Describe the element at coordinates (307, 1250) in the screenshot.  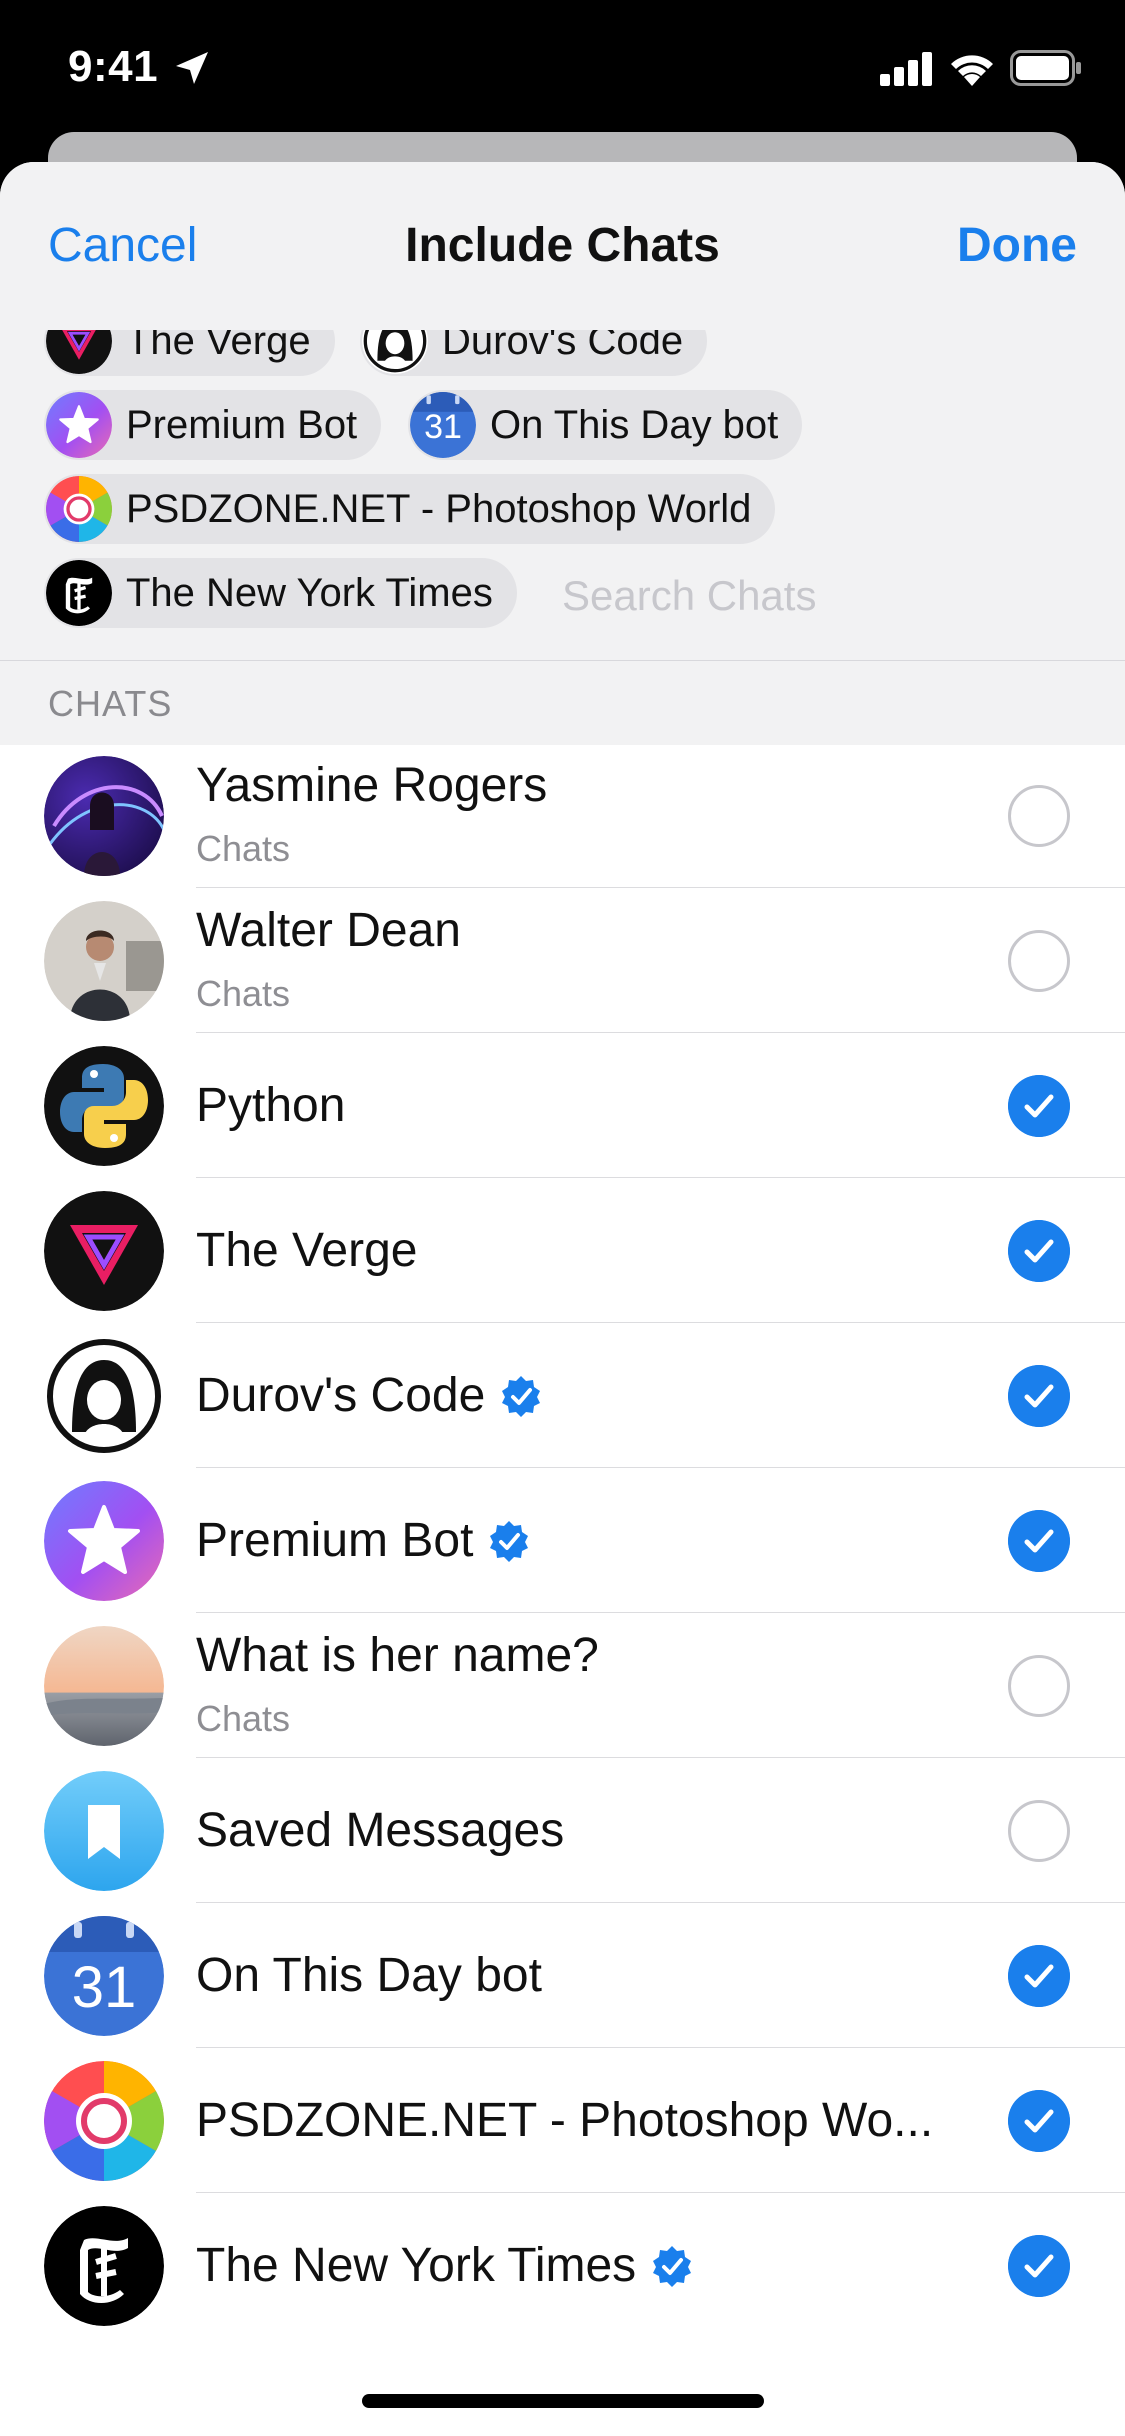
I see `chat-name: The Verge` at that location.